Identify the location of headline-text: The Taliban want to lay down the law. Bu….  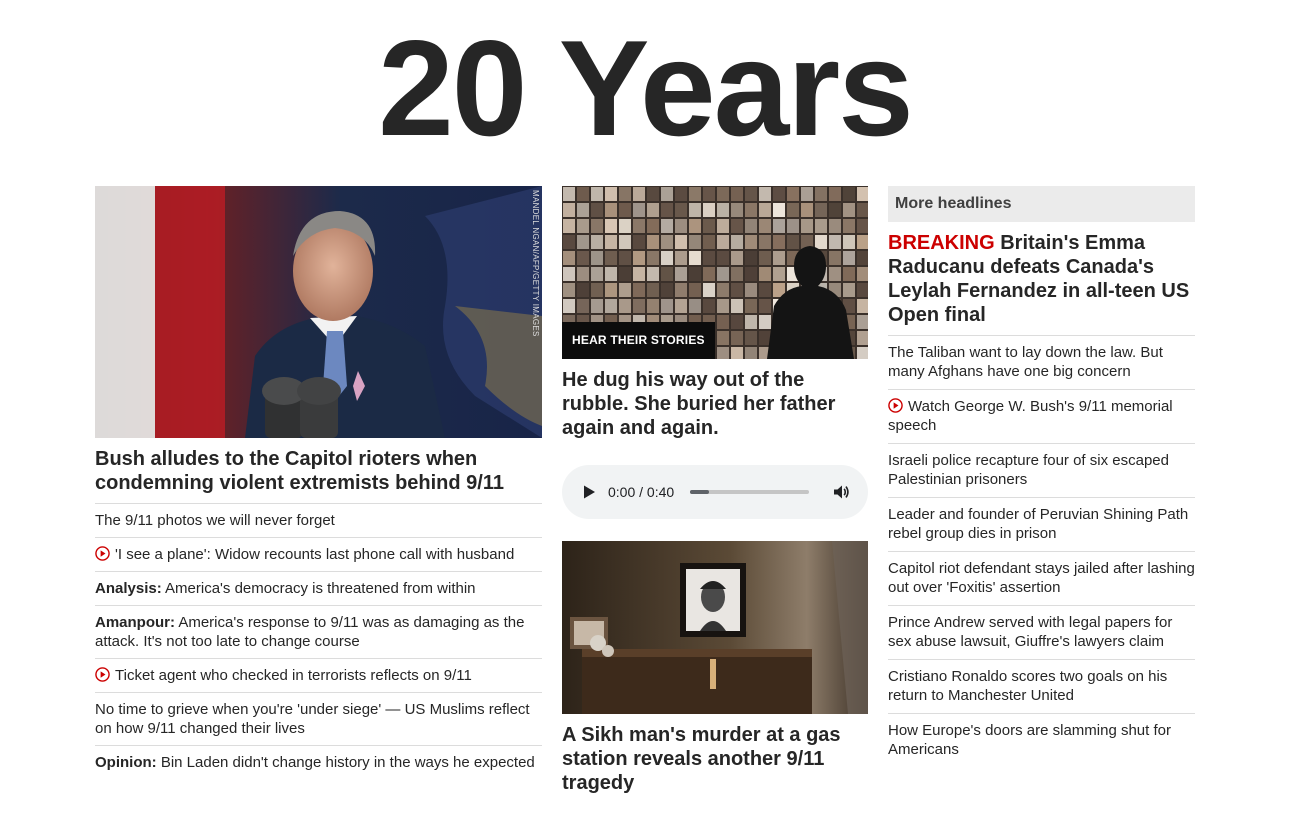
(1025, 362).